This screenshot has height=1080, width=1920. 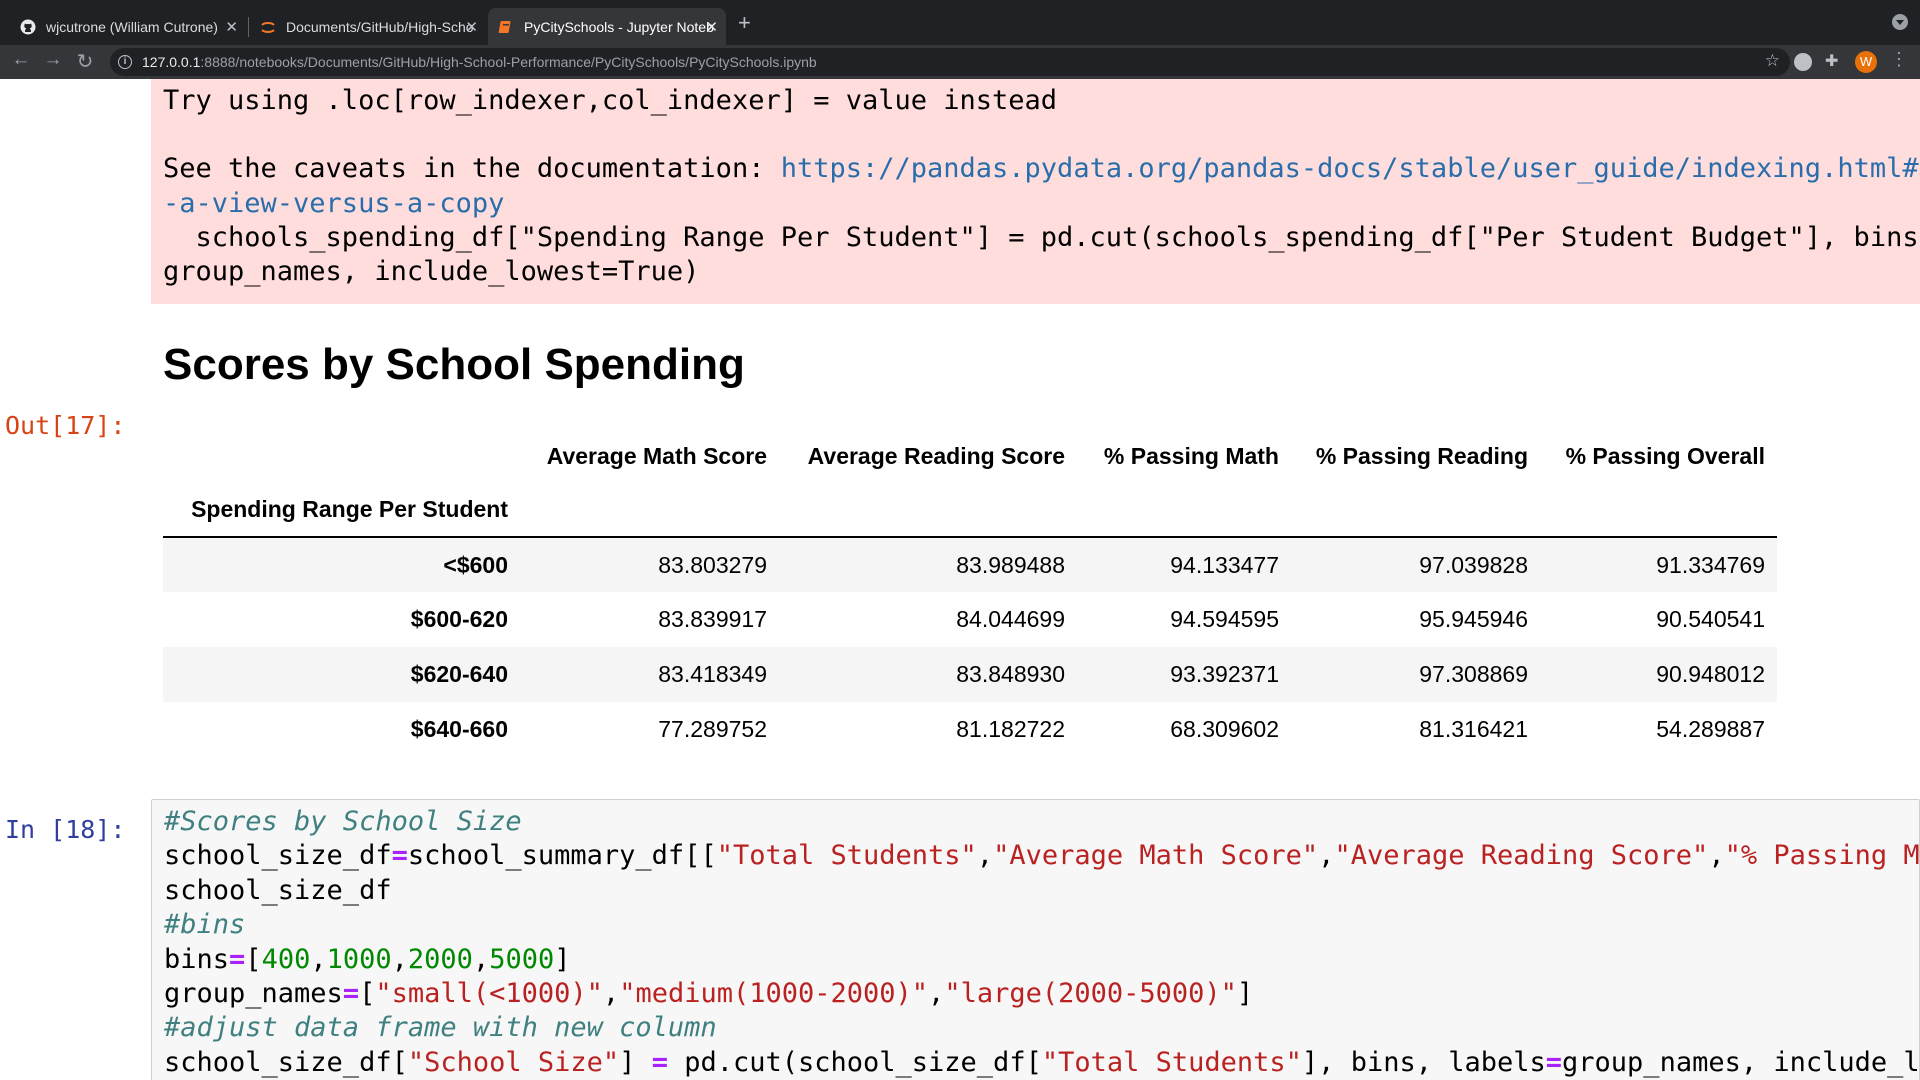 I want to click on code-token: bins, so click(x=197, y=959).